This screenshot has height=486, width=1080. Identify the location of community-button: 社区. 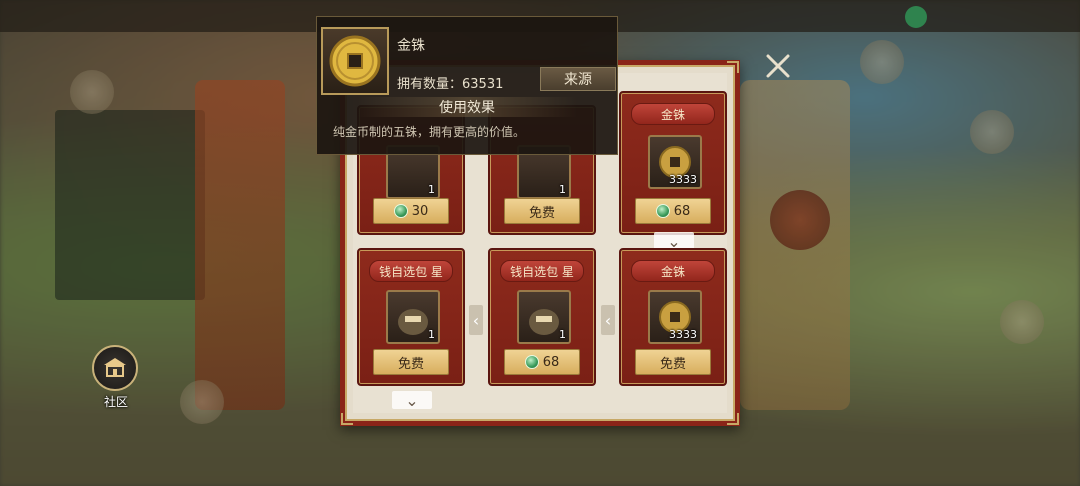
(116, 377).